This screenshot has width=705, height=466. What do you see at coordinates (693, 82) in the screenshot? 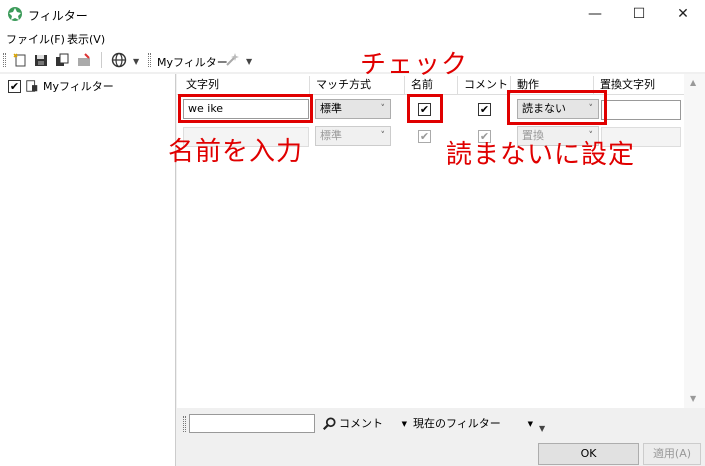
I see `scroll-up-icon: ▲` at bounding box center [693, 82].